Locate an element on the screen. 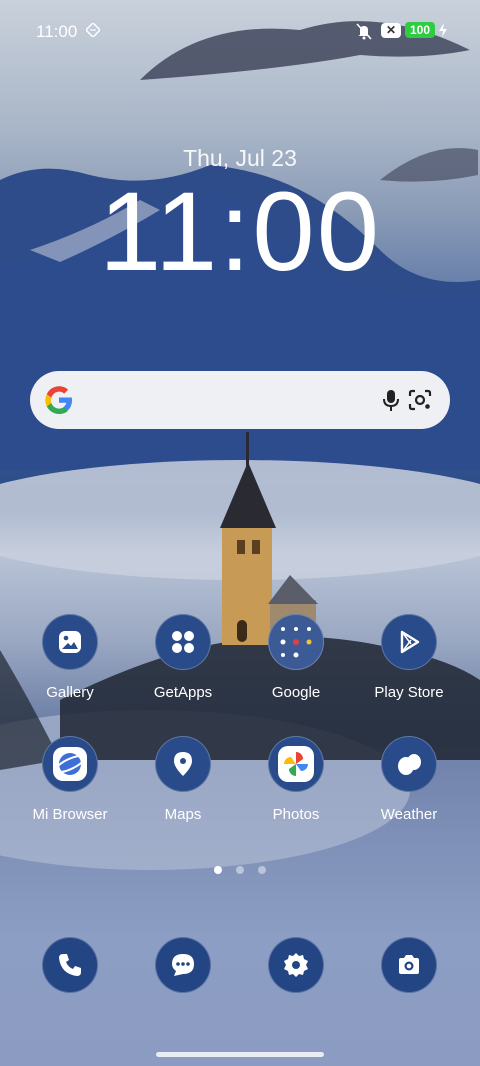 This screenshot has height=1066, width=480. camera-icon is located at coordinates (409, 964).